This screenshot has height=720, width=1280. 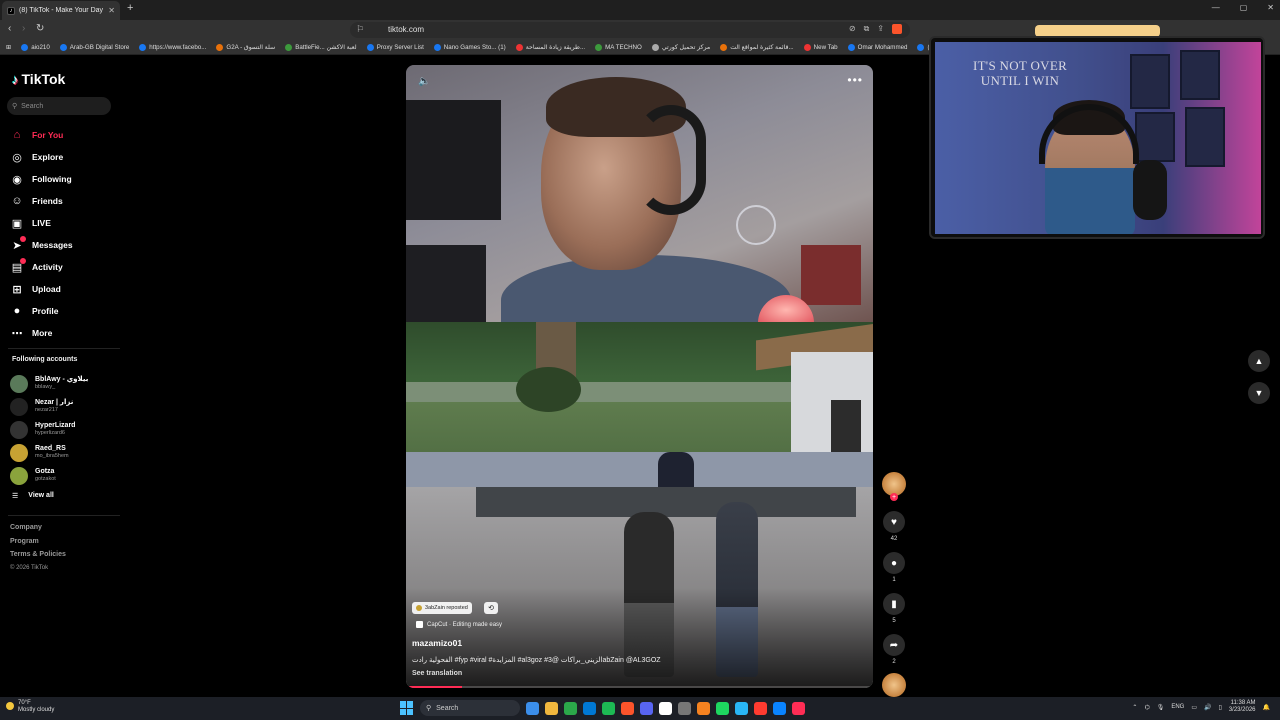 I want to click on battery-icon: ▯, so click(x=1220, y=707).